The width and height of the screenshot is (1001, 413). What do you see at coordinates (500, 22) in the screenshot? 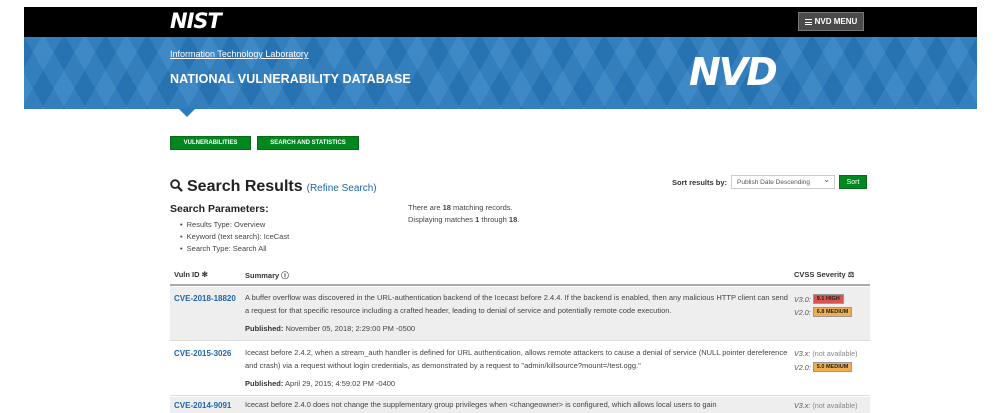
I see `top-bar: NIST NVD MENU` at bounding box center [500, 22].